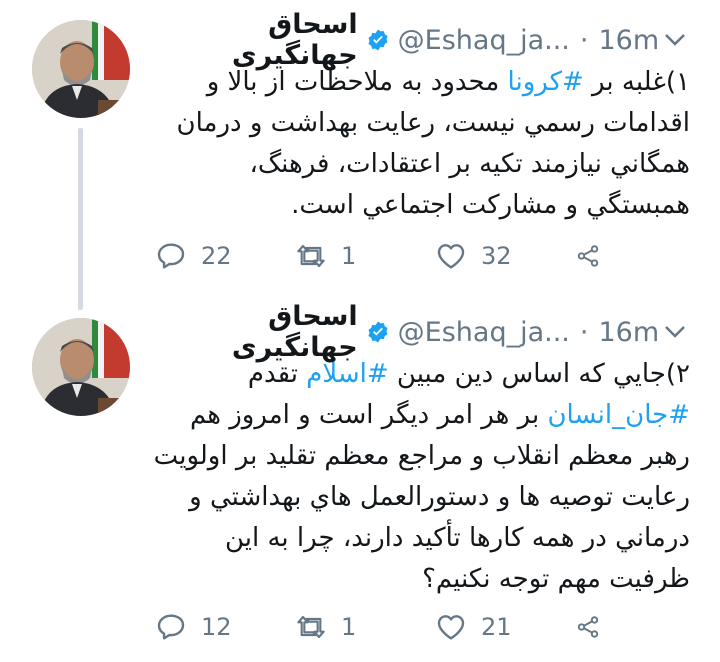 This screenshot has height=662, width=720. What do you see at coordinates (216, 627) in the screenshot?
I see `reply-count: 12` at bounding box center [216, 627].